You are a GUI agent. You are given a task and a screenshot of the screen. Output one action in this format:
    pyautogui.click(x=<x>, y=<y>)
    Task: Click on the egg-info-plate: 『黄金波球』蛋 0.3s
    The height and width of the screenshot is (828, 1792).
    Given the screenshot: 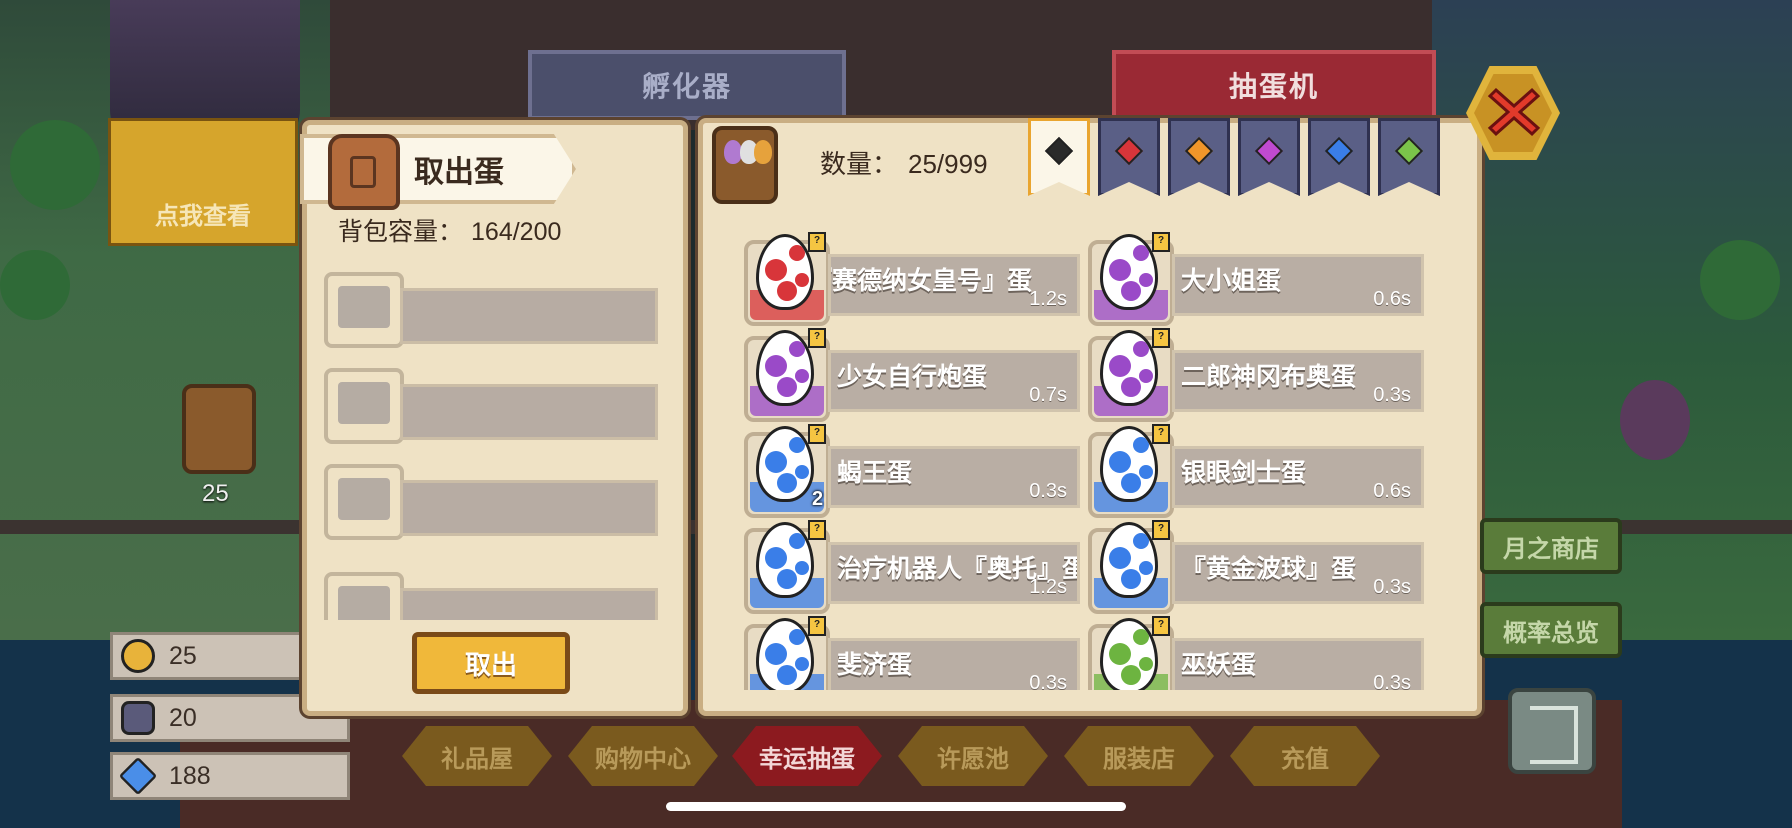 What is the action you would take?
    pyautogui.click(x=1298, y=573)
    